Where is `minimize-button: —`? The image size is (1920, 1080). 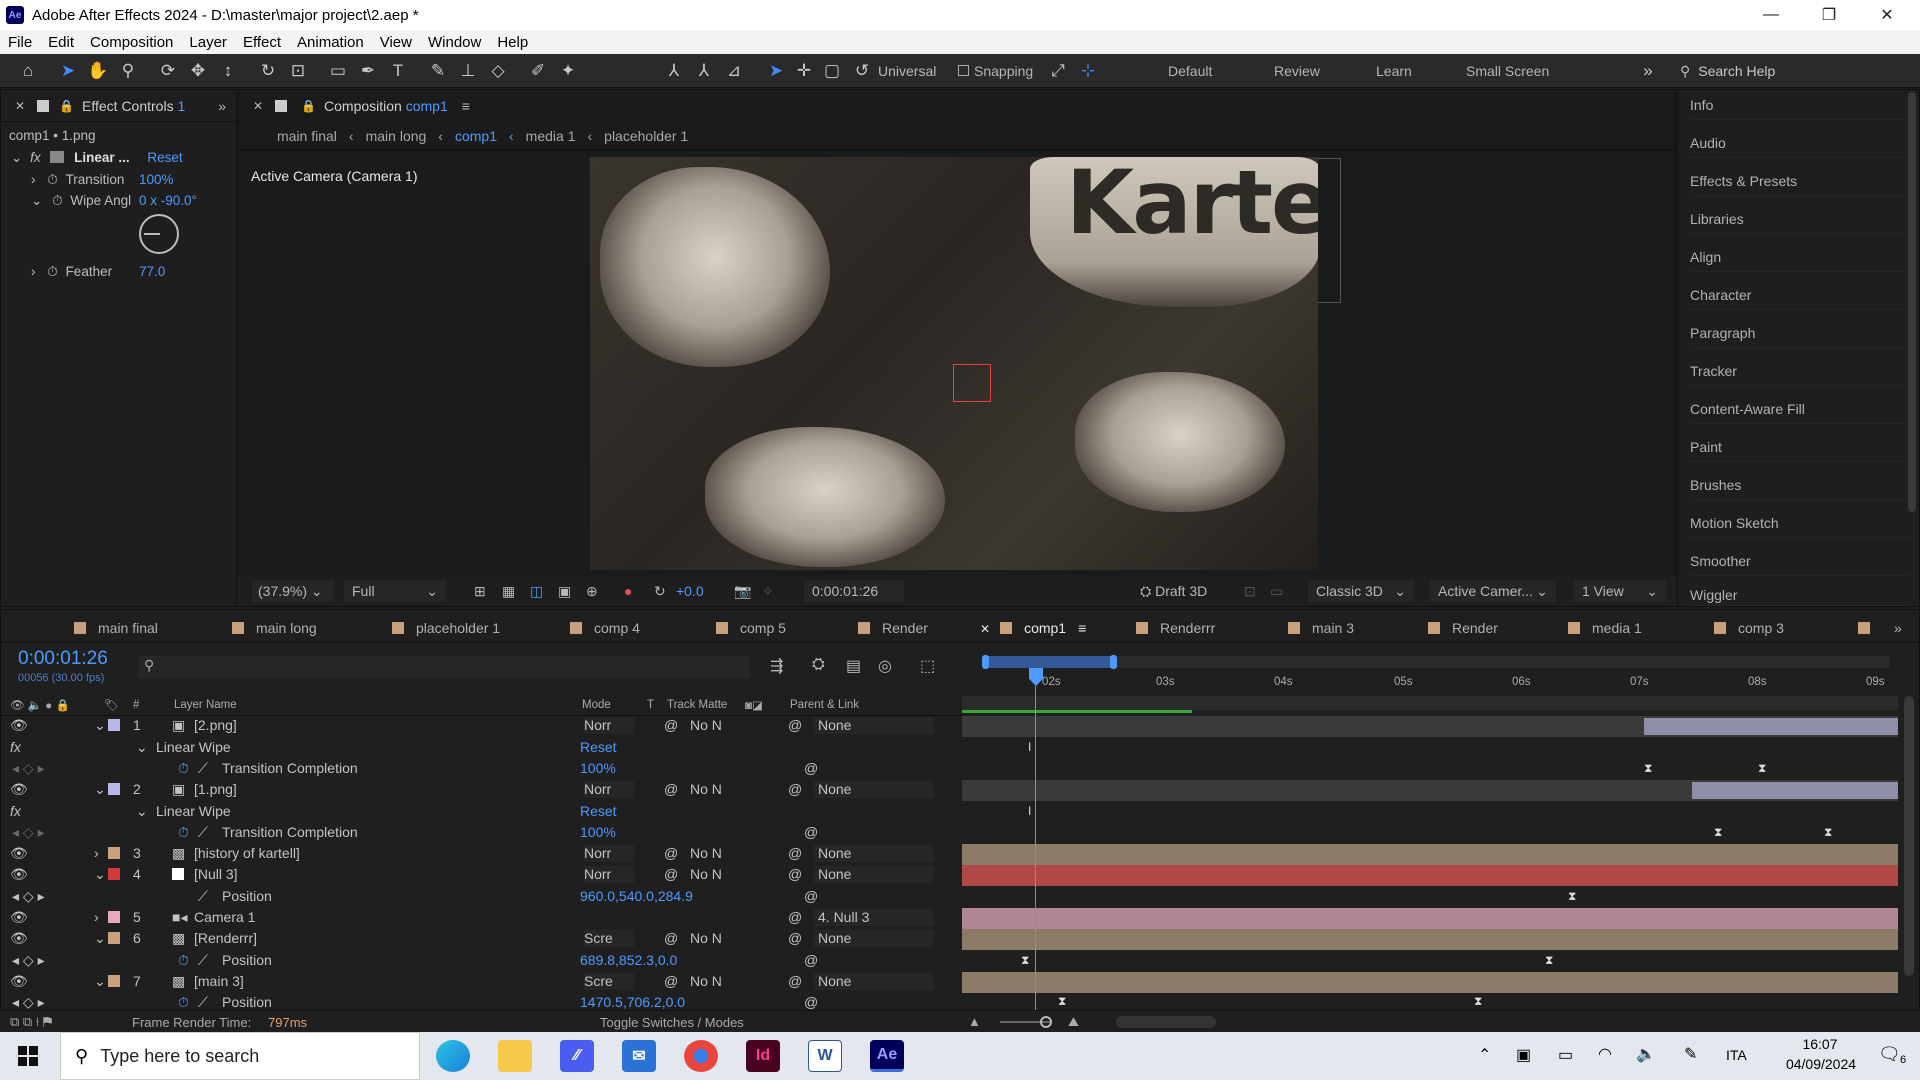
minimize-button: — is located at coordinates (1771, 15).